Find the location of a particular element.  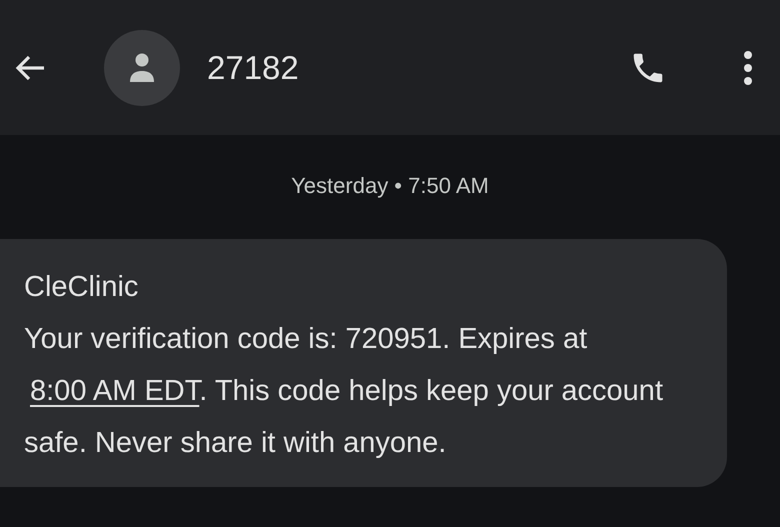

contact-title: 27182 is located at coordinates (253, 67).